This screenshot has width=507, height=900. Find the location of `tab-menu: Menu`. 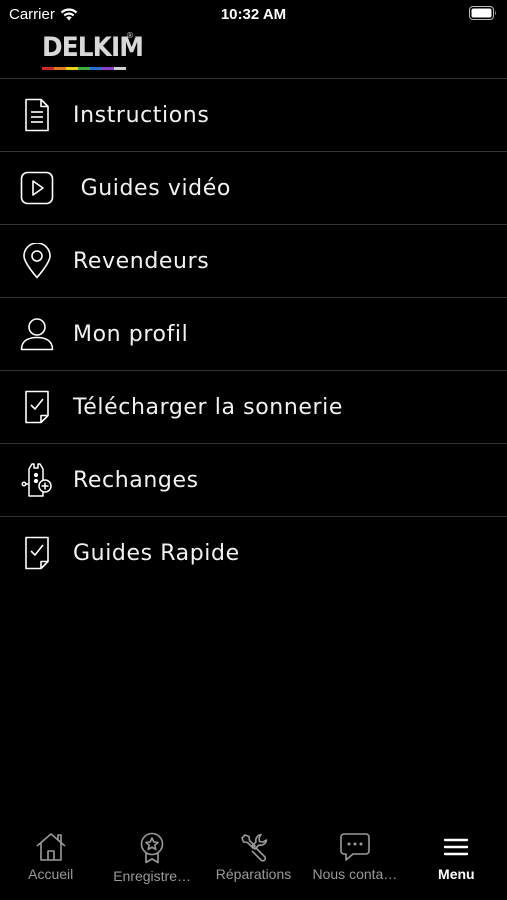

tab-menu: Menu is located at coordinates (456, 860).